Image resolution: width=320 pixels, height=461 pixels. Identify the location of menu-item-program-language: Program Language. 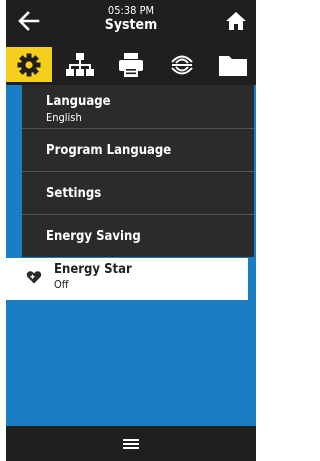
(138, 150).